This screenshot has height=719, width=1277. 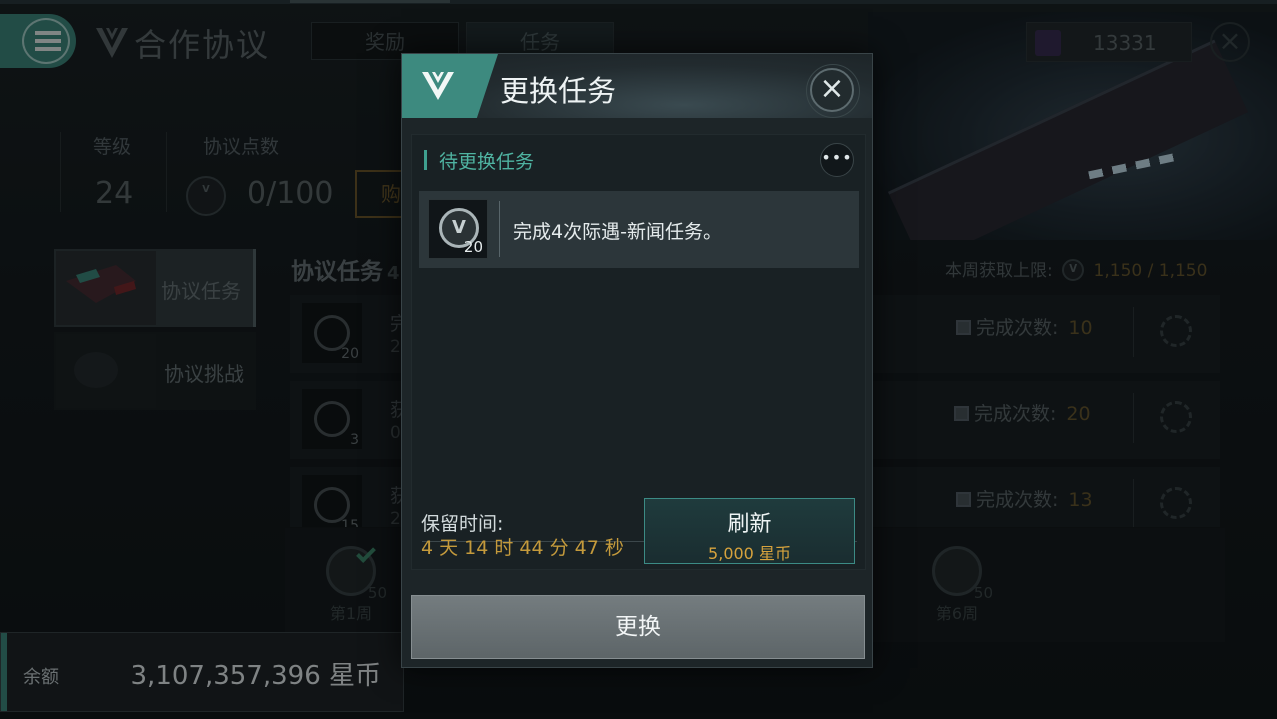 I want to click on dialog-header: 更换任务 ×, so click(x=637, y=86).